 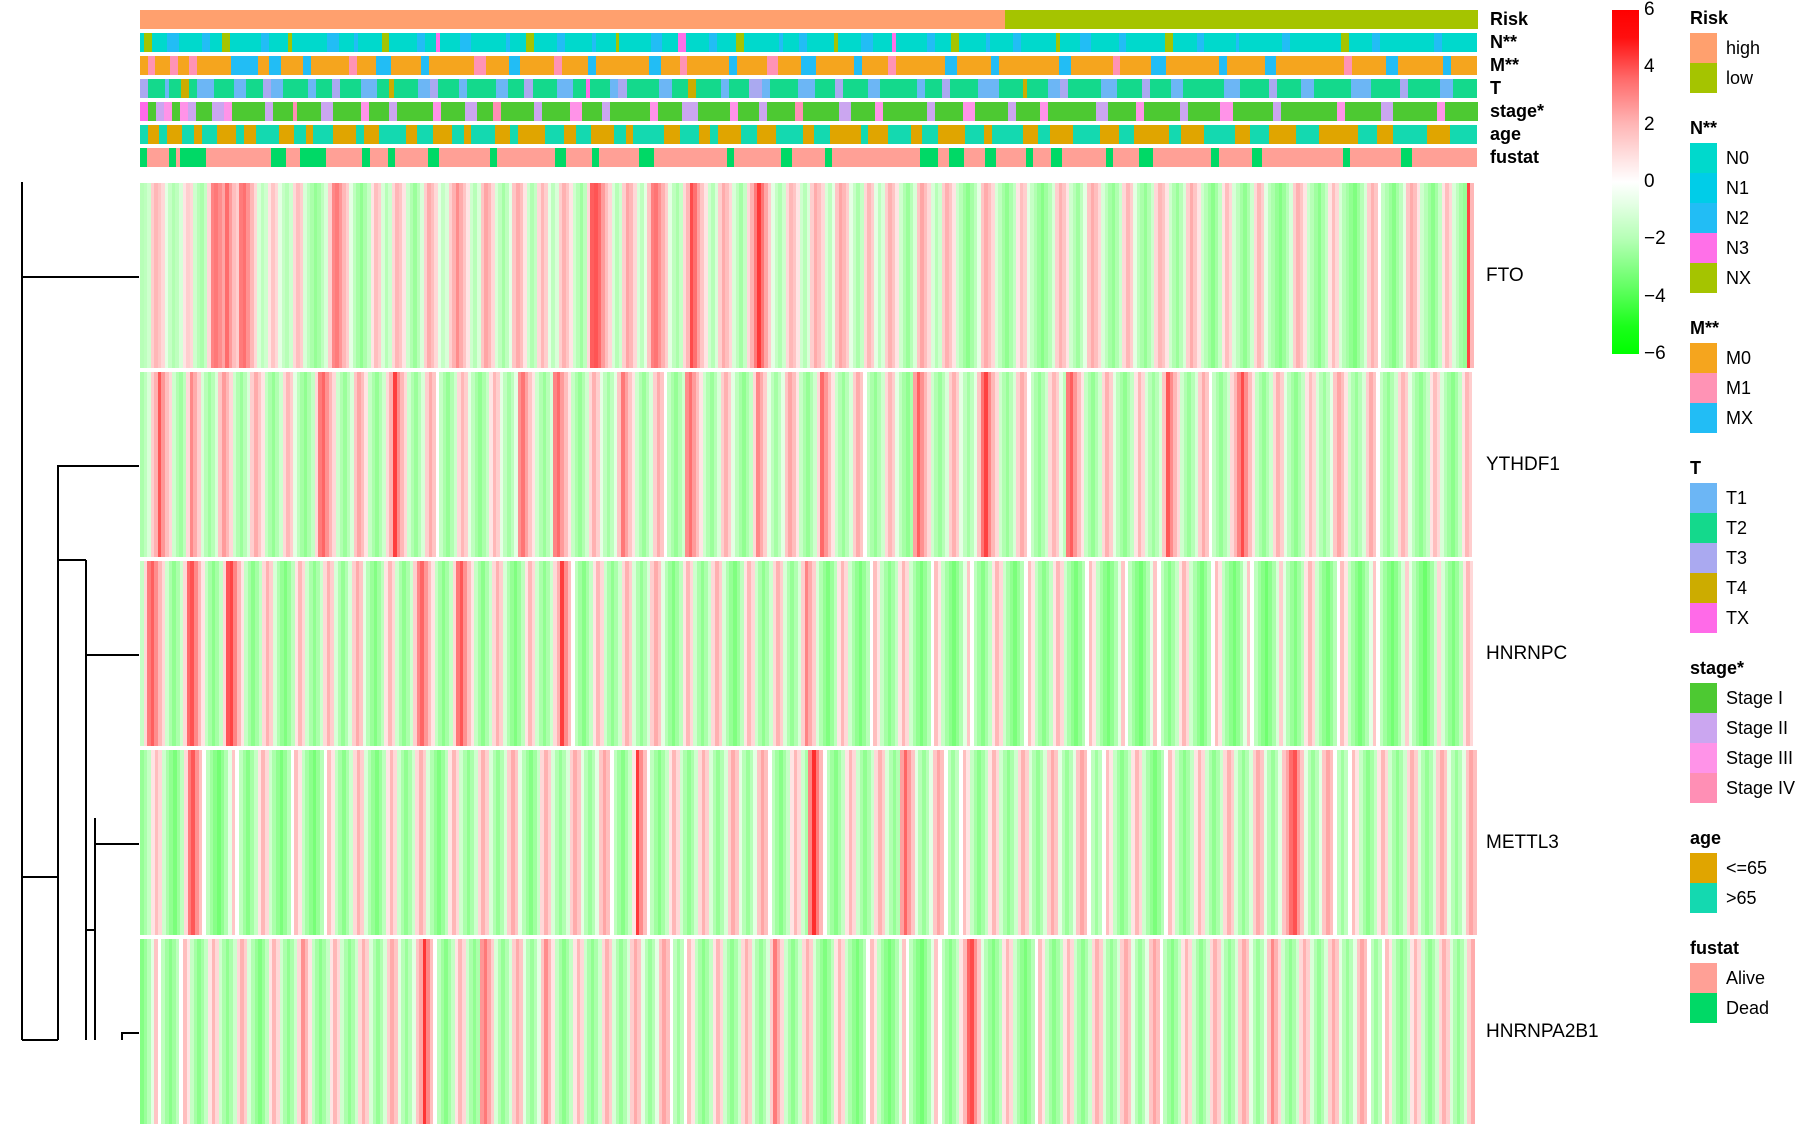 I want to click on legend-item: Stage IV, so click(x=1744, y=788).